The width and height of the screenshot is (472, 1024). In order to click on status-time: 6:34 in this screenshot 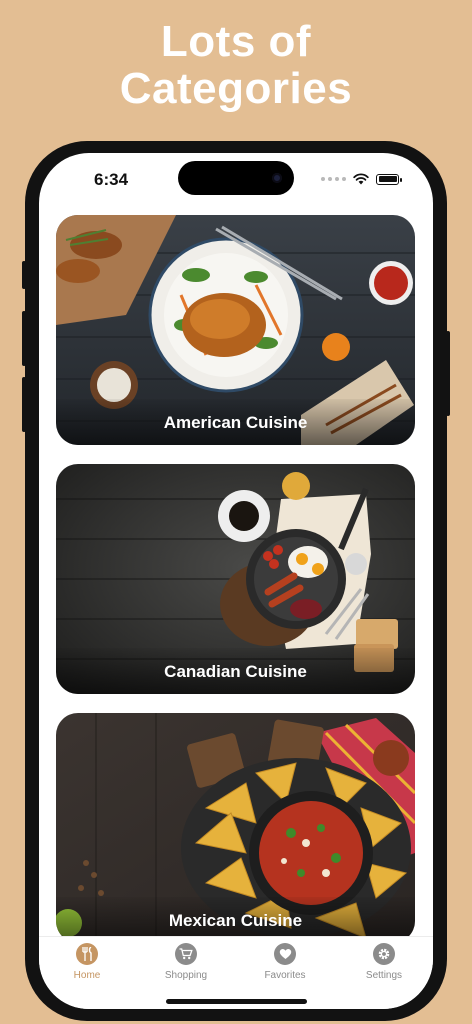, I will do `click(111, 179)`.